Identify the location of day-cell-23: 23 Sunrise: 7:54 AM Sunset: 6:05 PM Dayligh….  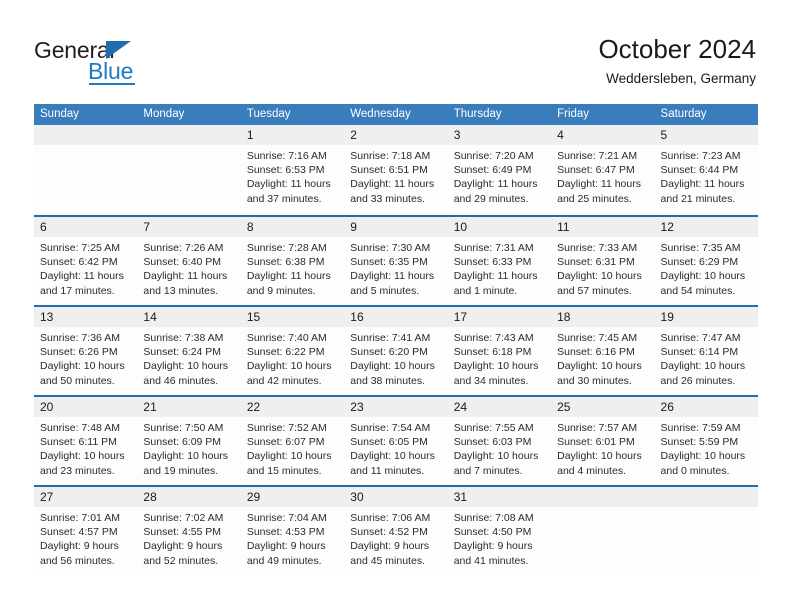
(396, 441).